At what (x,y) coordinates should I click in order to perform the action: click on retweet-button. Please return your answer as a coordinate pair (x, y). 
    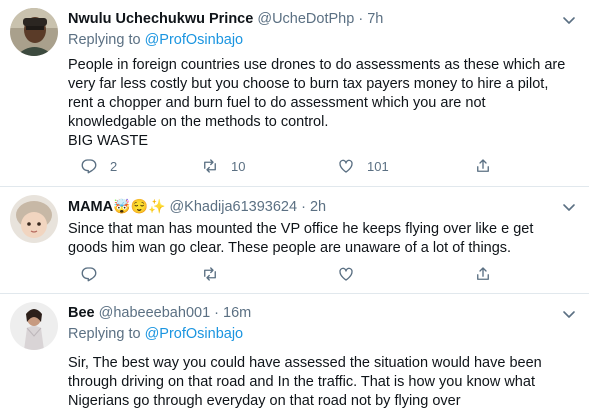
    Looking at the image, I should click on (210, 274).